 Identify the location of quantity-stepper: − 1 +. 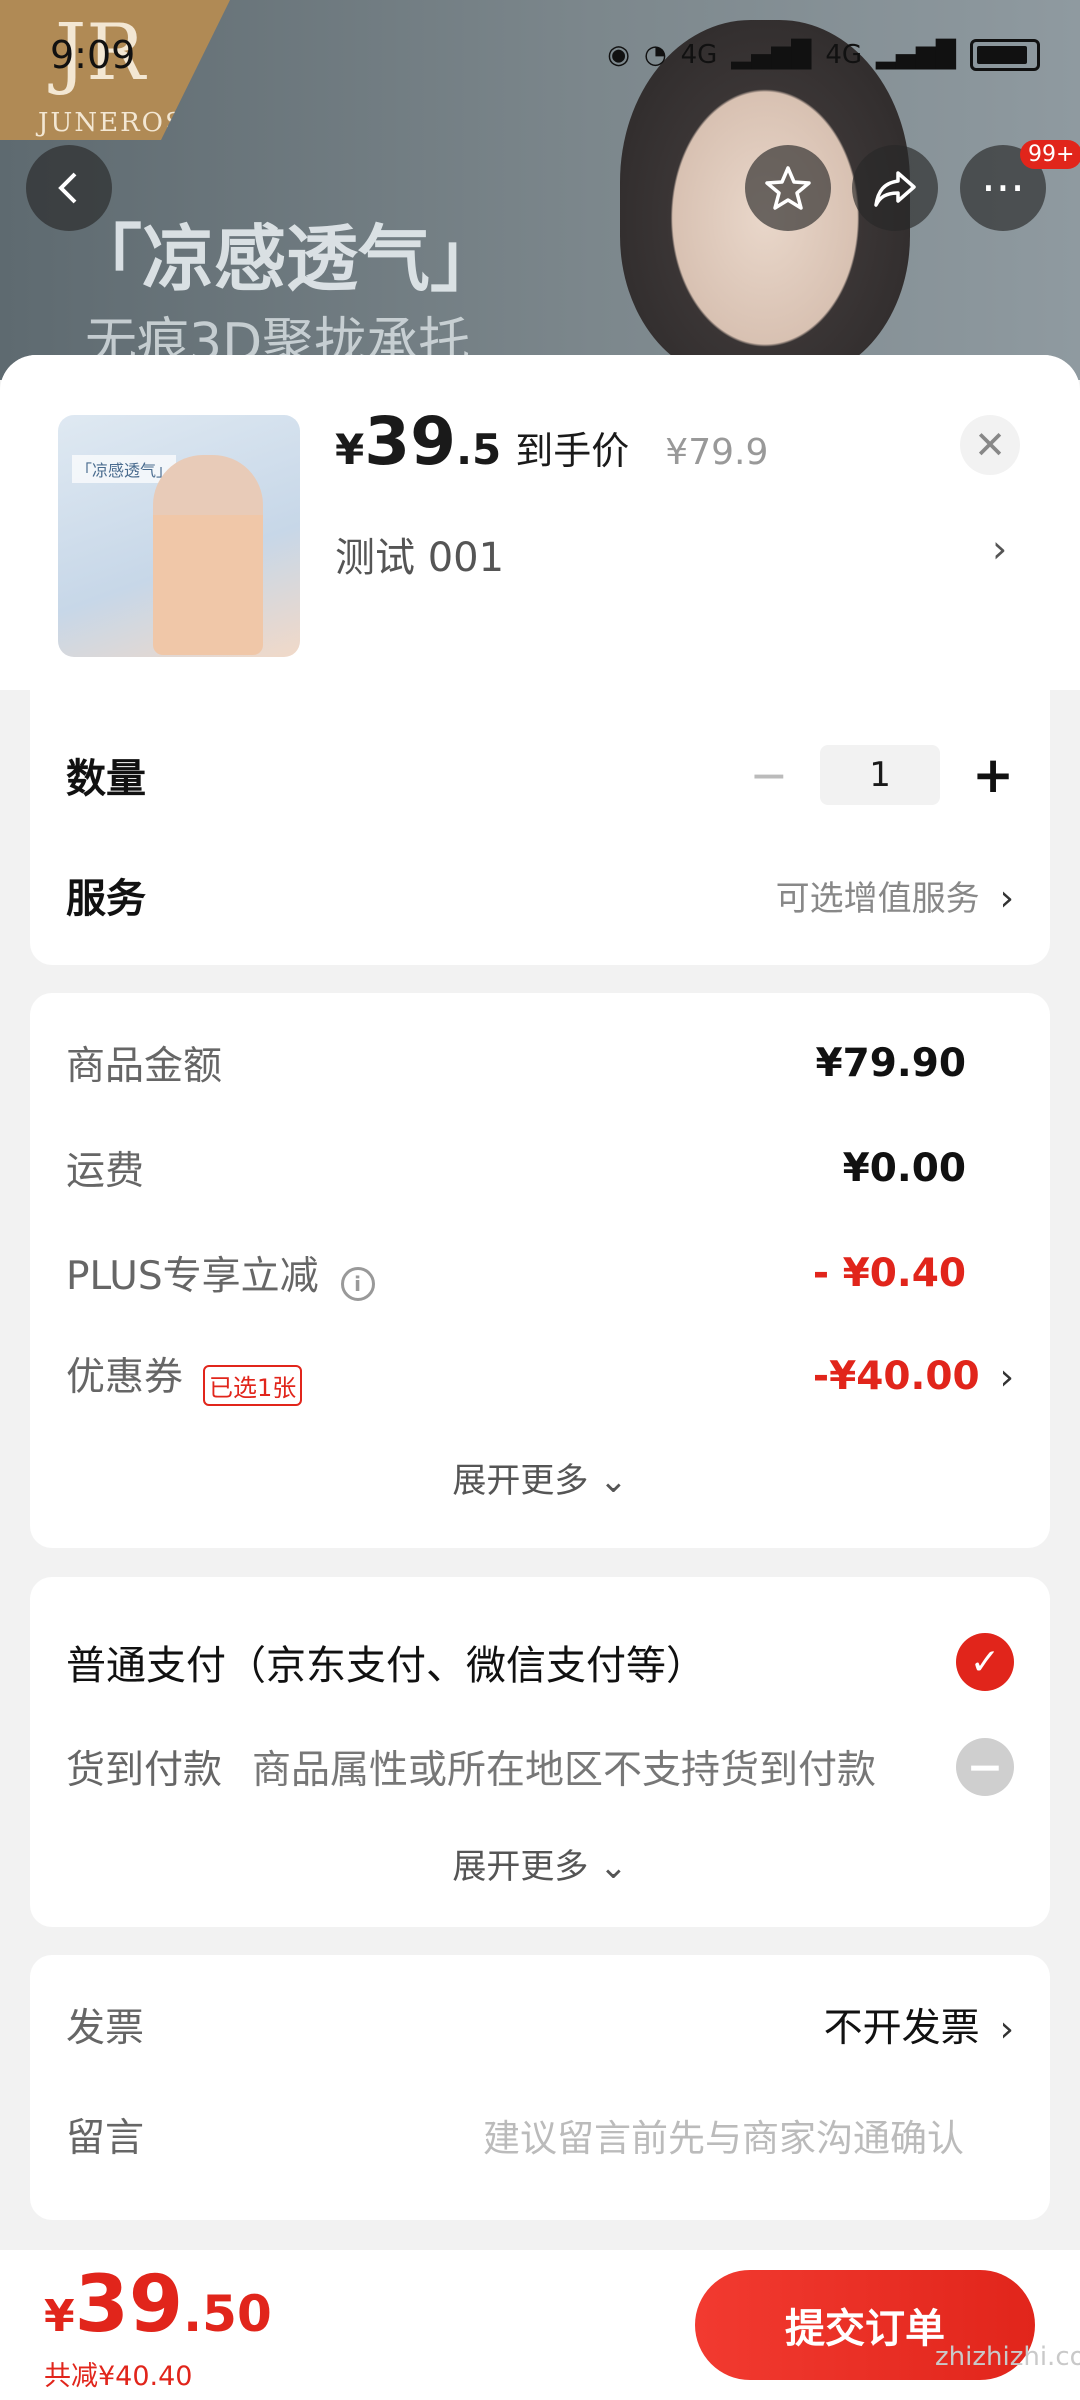
(882, 775).